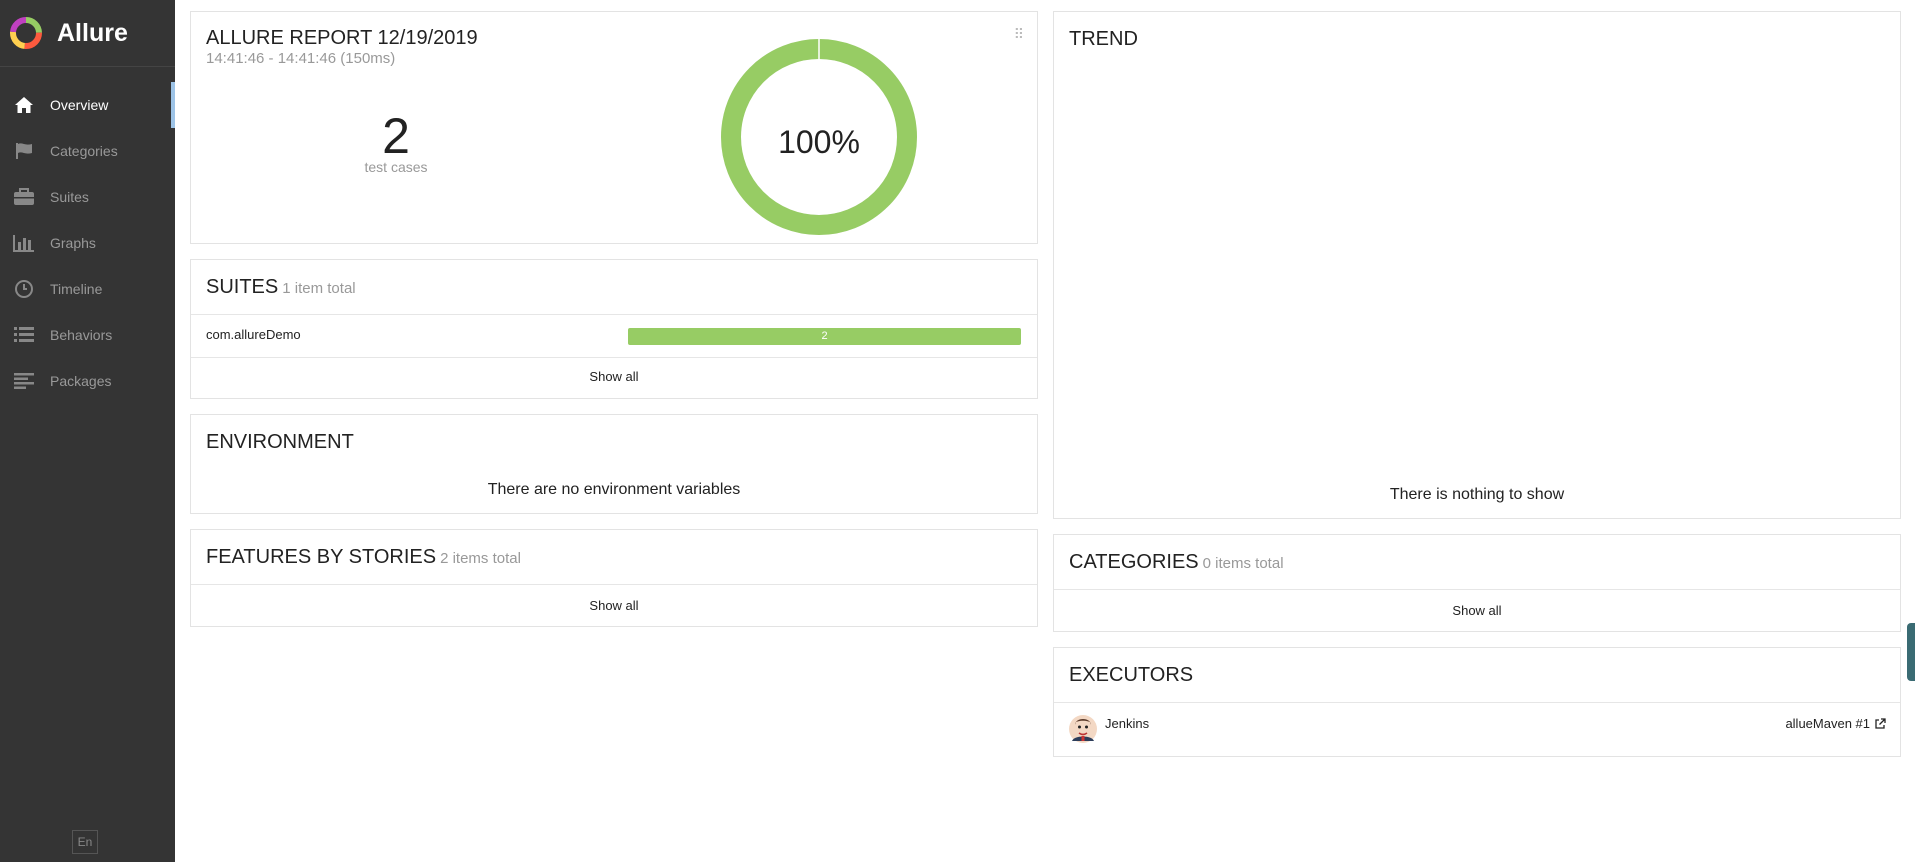 This screenshot has width=1915, height=862. I want to click on feedback-side-tab, so click(1911, 652).